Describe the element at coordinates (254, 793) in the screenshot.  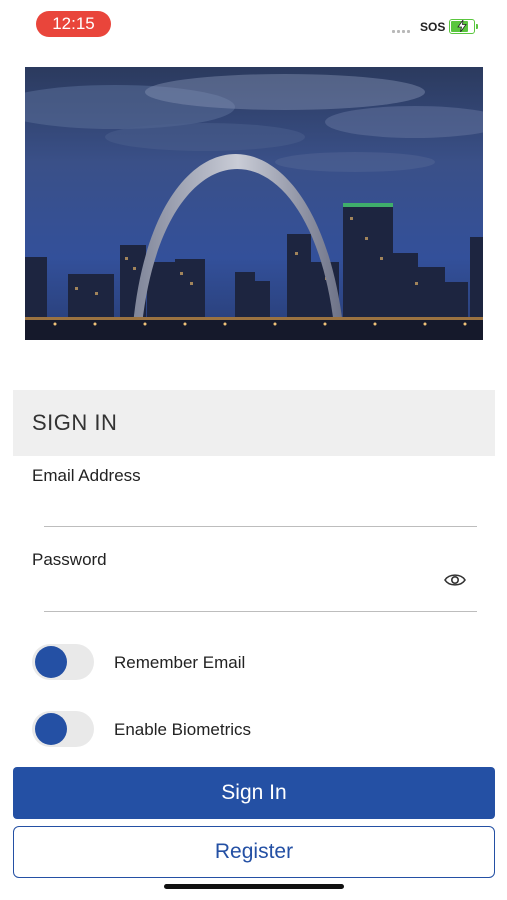
I see `sign-in-button: Sign In` at that location.